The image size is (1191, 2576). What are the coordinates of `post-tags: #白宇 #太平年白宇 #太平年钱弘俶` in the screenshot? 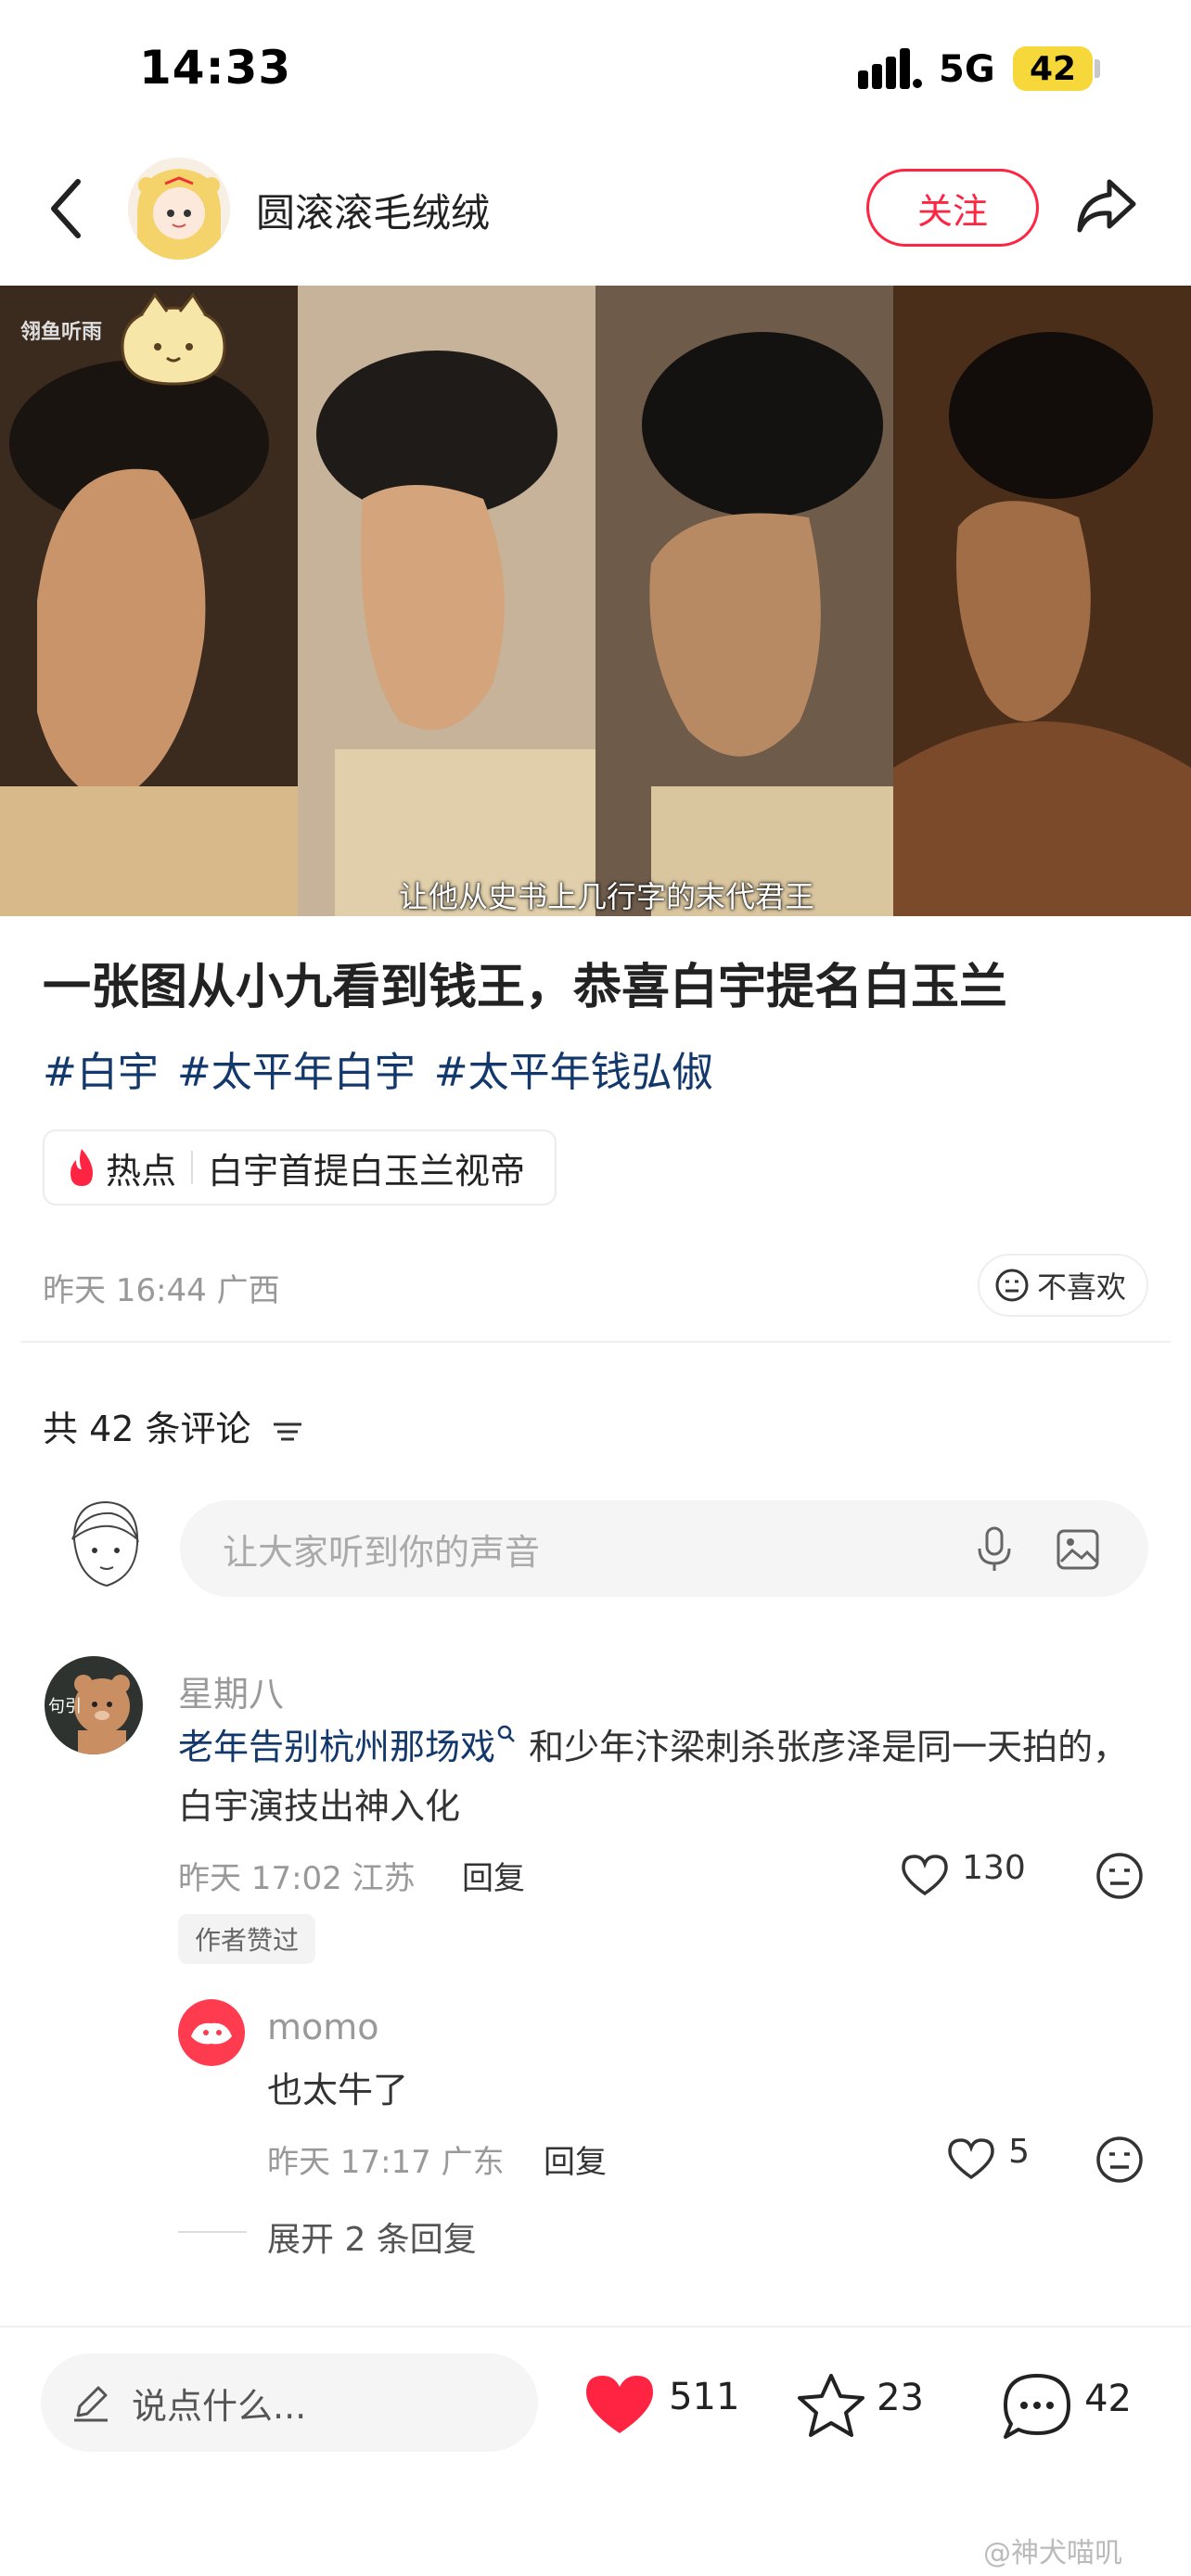 It's located at (387, 1069).